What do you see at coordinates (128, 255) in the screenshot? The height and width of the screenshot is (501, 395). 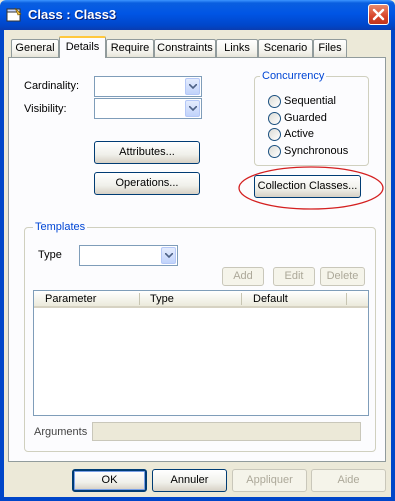 I see `template-type-combo` at bounding box center [128, 255].